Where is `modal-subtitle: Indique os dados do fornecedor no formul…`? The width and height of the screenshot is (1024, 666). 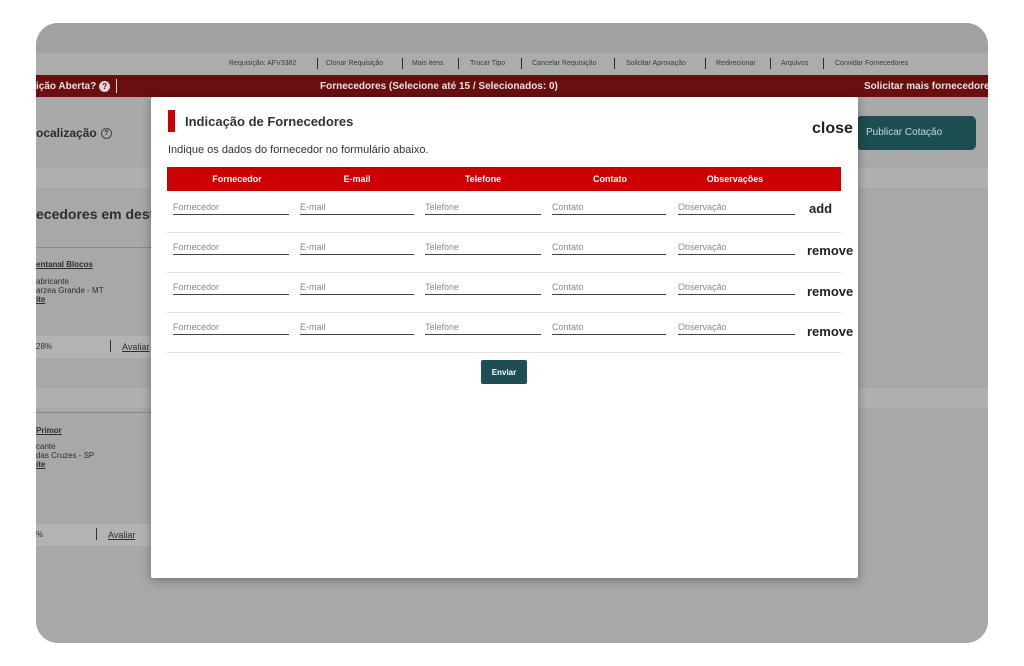
modal-subtitle: Indique os dados do fornecedor no formul… is located at coordinates (298, 150).